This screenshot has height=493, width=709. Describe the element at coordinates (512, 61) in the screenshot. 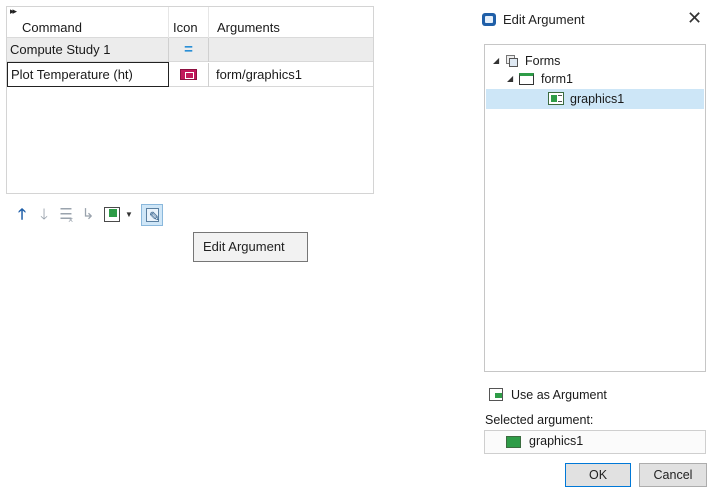

I see `forms-icon` at that location.